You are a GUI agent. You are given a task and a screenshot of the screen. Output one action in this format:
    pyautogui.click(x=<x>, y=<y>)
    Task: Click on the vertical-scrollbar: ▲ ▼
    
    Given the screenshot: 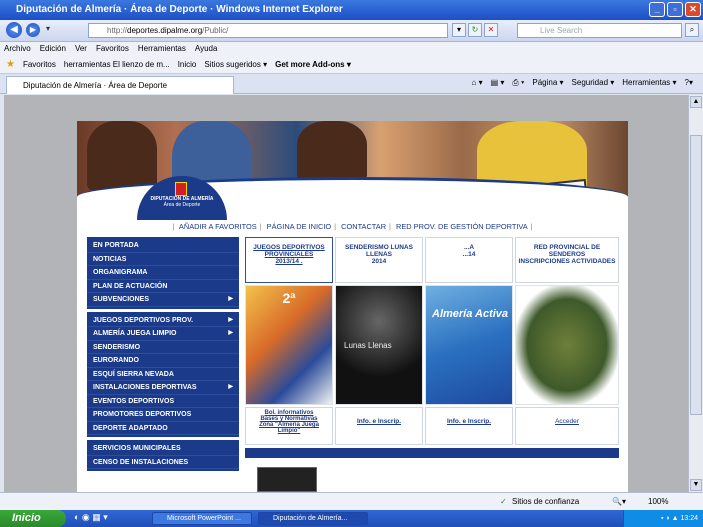 What is the action you would take?
    pyautogui.click(x=695, y=293)
    